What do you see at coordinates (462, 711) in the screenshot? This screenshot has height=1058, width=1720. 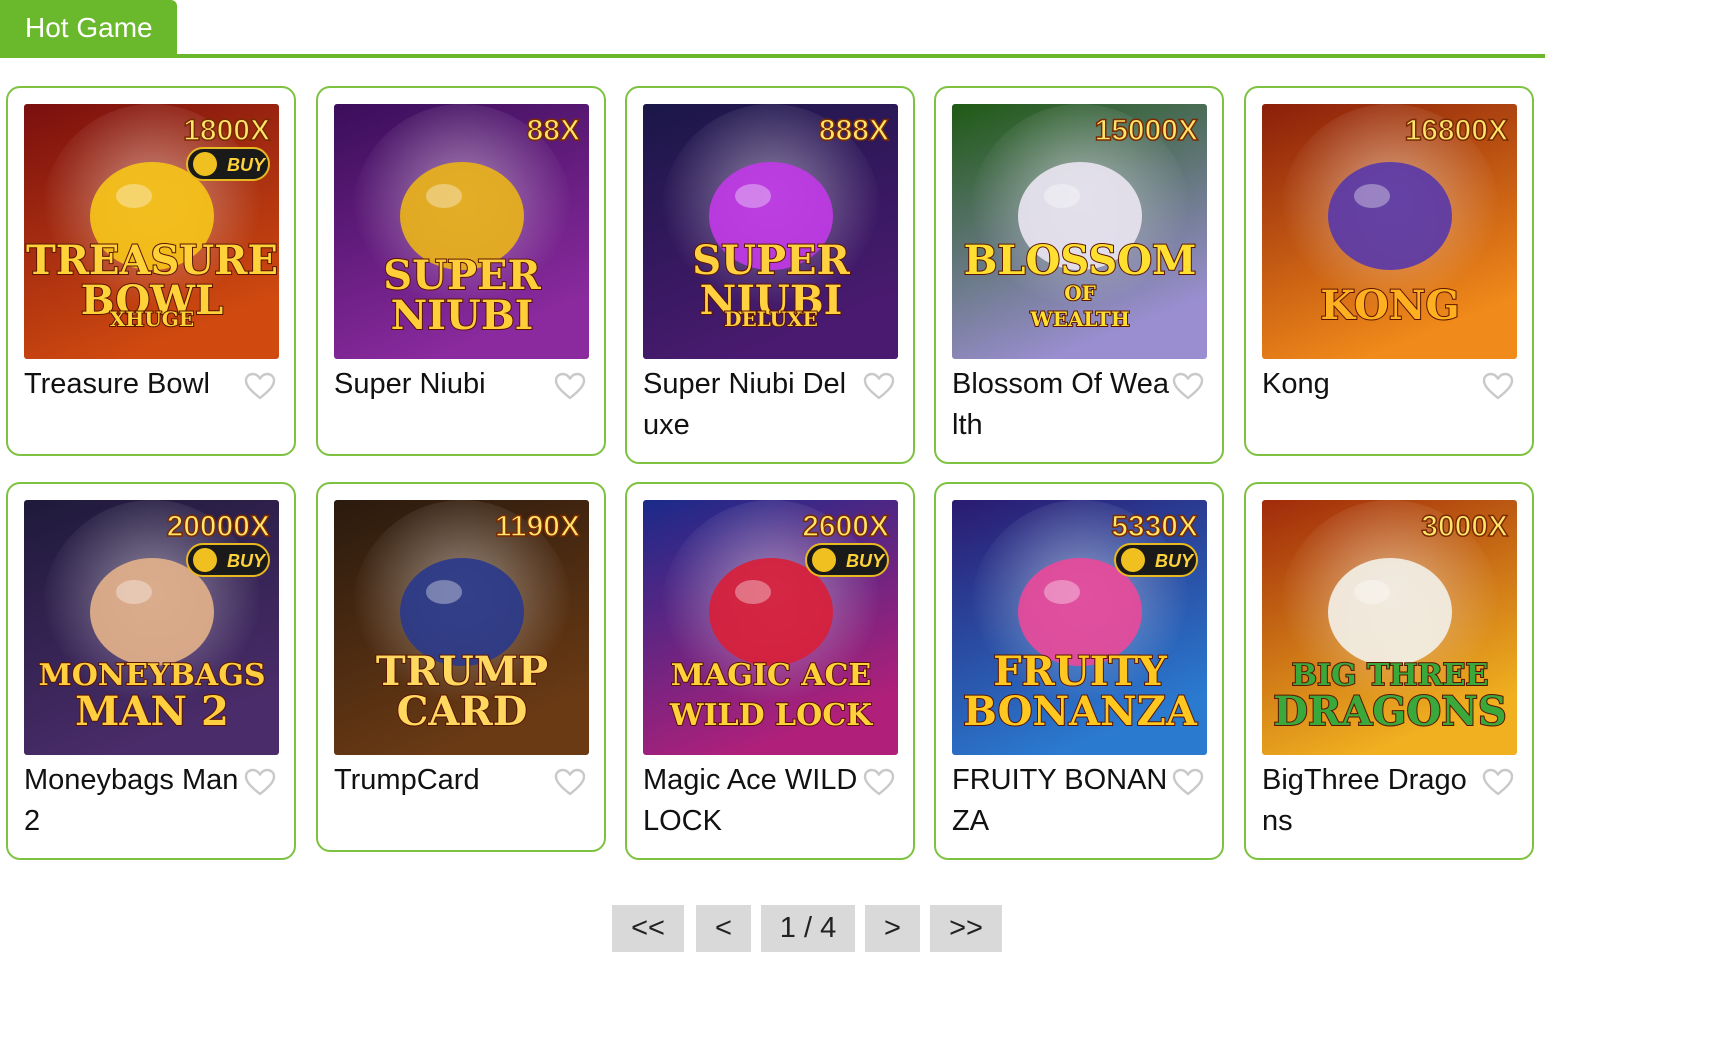 I see `game-logo-text: CARD` at bounding box center [462, 711].